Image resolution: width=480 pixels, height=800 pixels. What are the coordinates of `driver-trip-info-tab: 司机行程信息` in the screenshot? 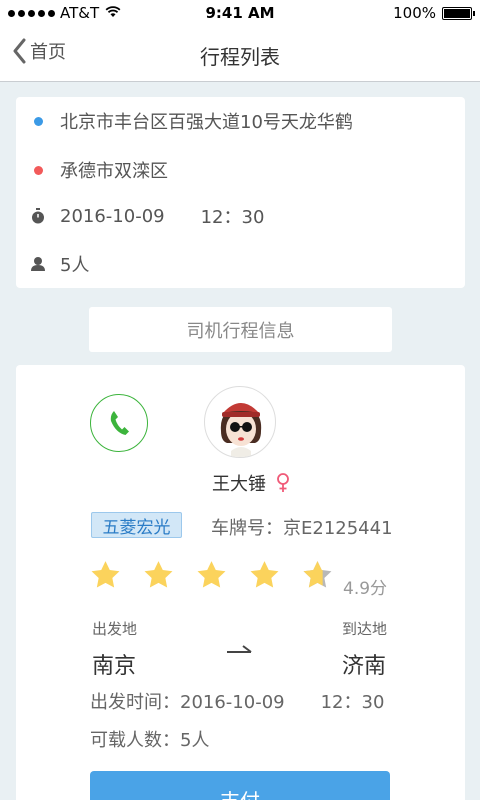 It's located at (240, 329).